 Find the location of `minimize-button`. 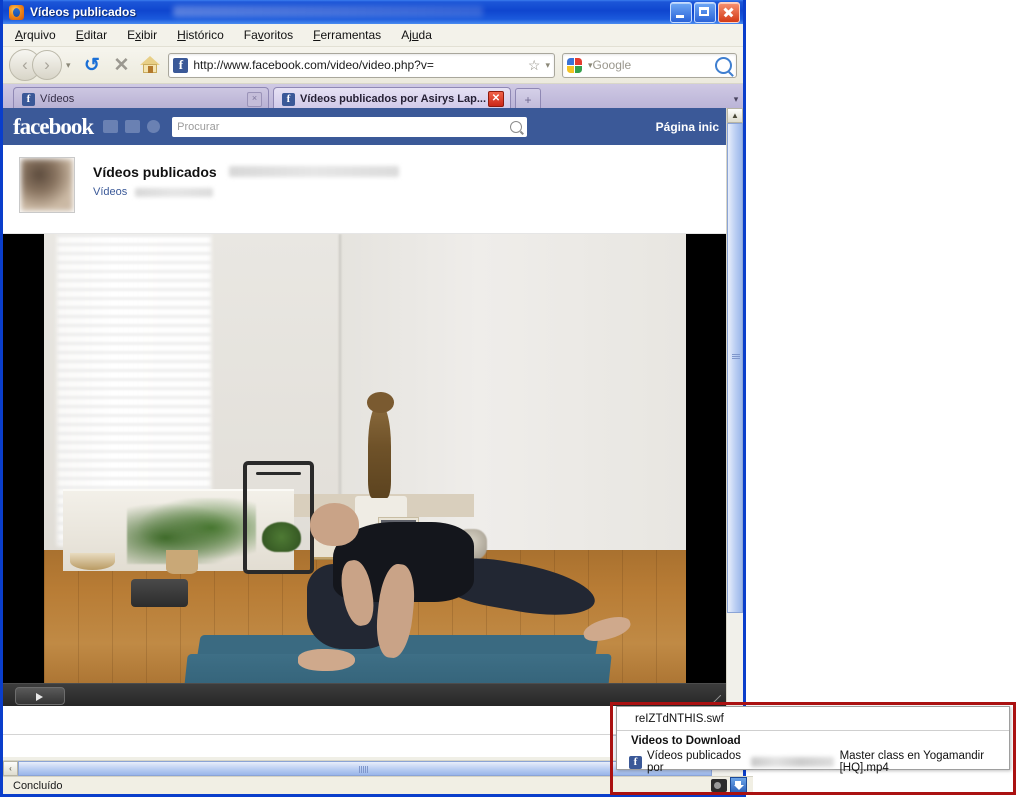

minimize-button is located at coordinates (681, 12).